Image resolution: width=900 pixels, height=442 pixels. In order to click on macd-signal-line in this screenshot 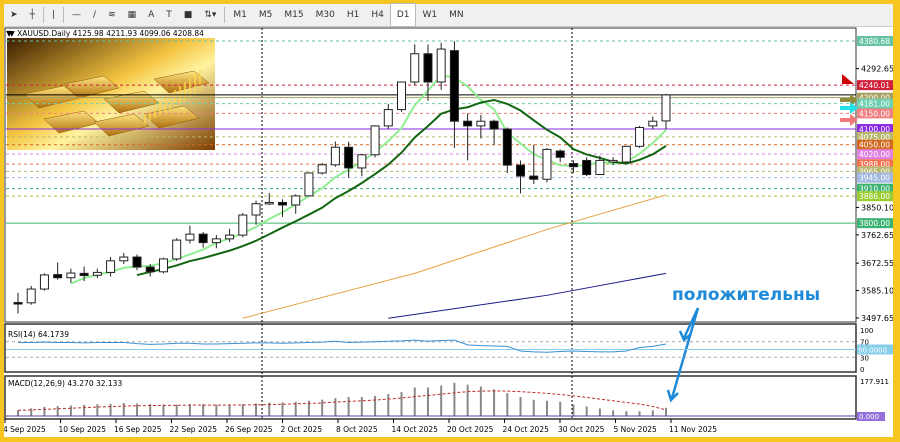, I will do `click(342, 400)`.